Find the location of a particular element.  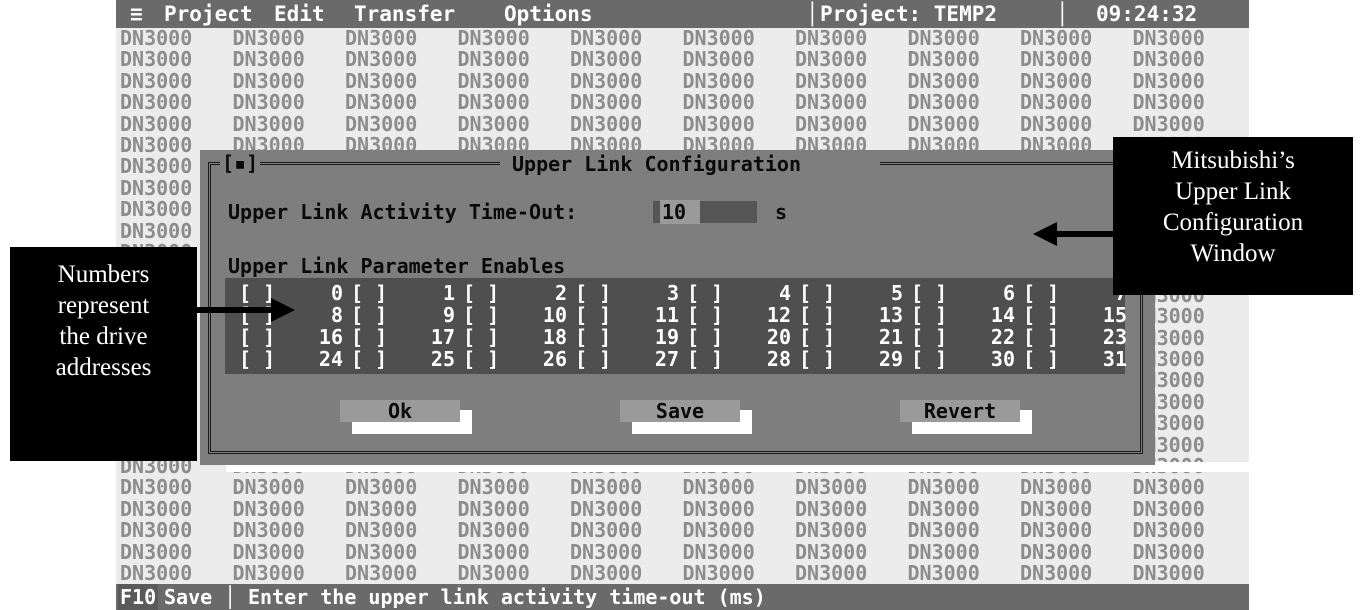

address-checkbox-23: [ ] 23 is located at coordinates (1079, 337).